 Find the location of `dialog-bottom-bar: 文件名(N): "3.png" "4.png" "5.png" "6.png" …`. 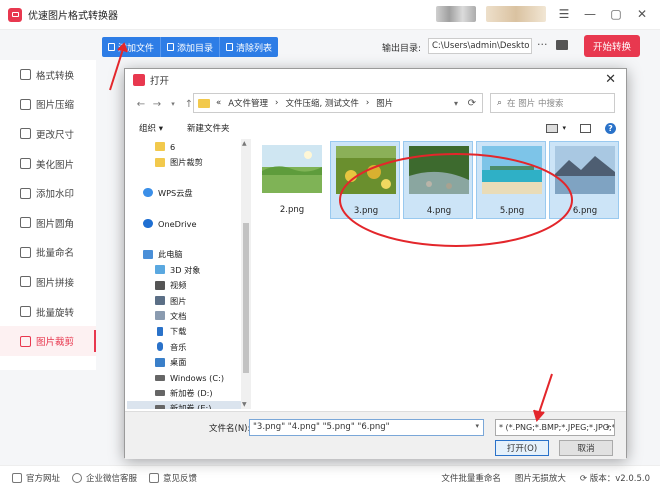

dialog-bottom-bar: 文件名(N): "3.png" "4.png" "5.png" "6.png" … is located at coordinates (375, 435).